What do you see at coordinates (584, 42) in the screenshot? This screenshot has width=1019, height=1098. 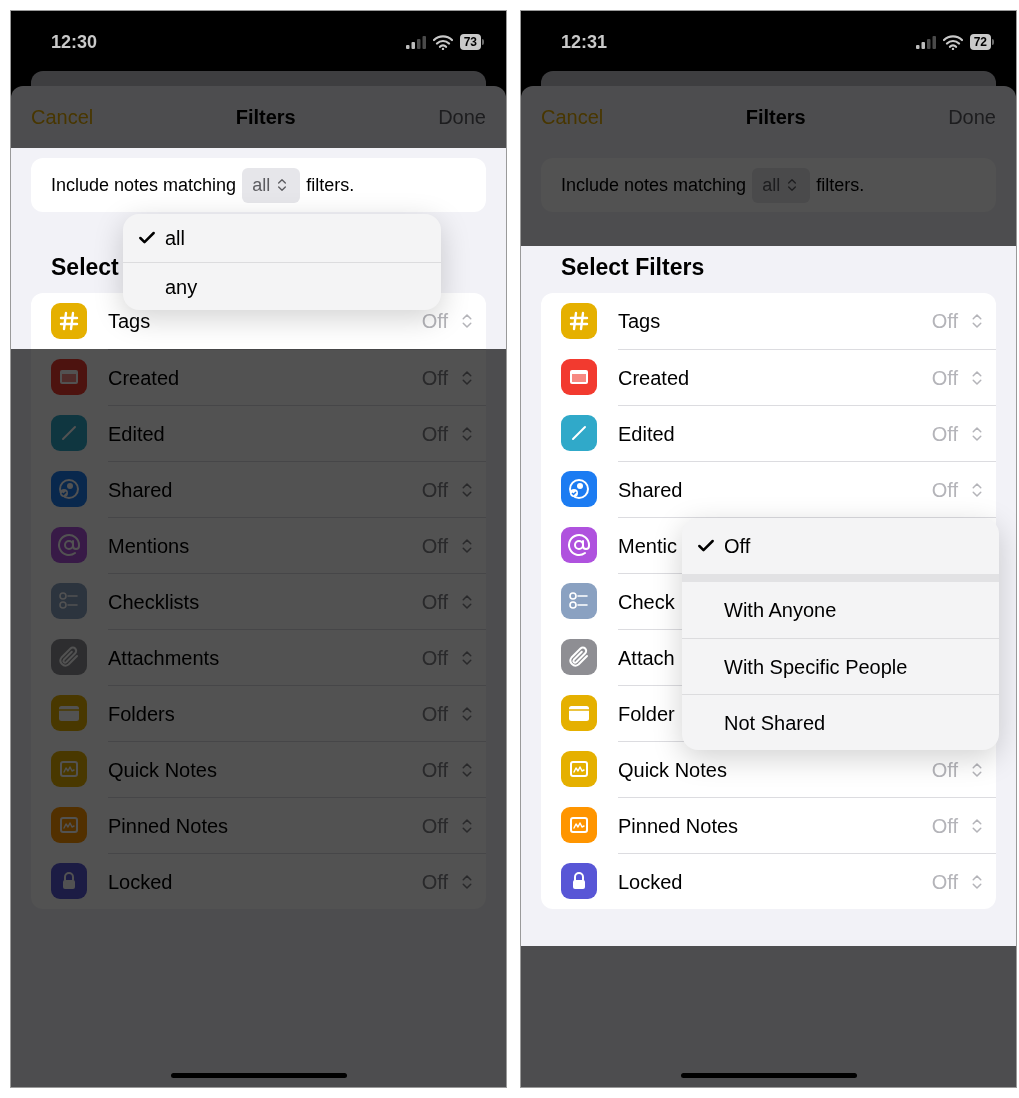 I see `status-time: 12:31` at bounding box center [584, 42].